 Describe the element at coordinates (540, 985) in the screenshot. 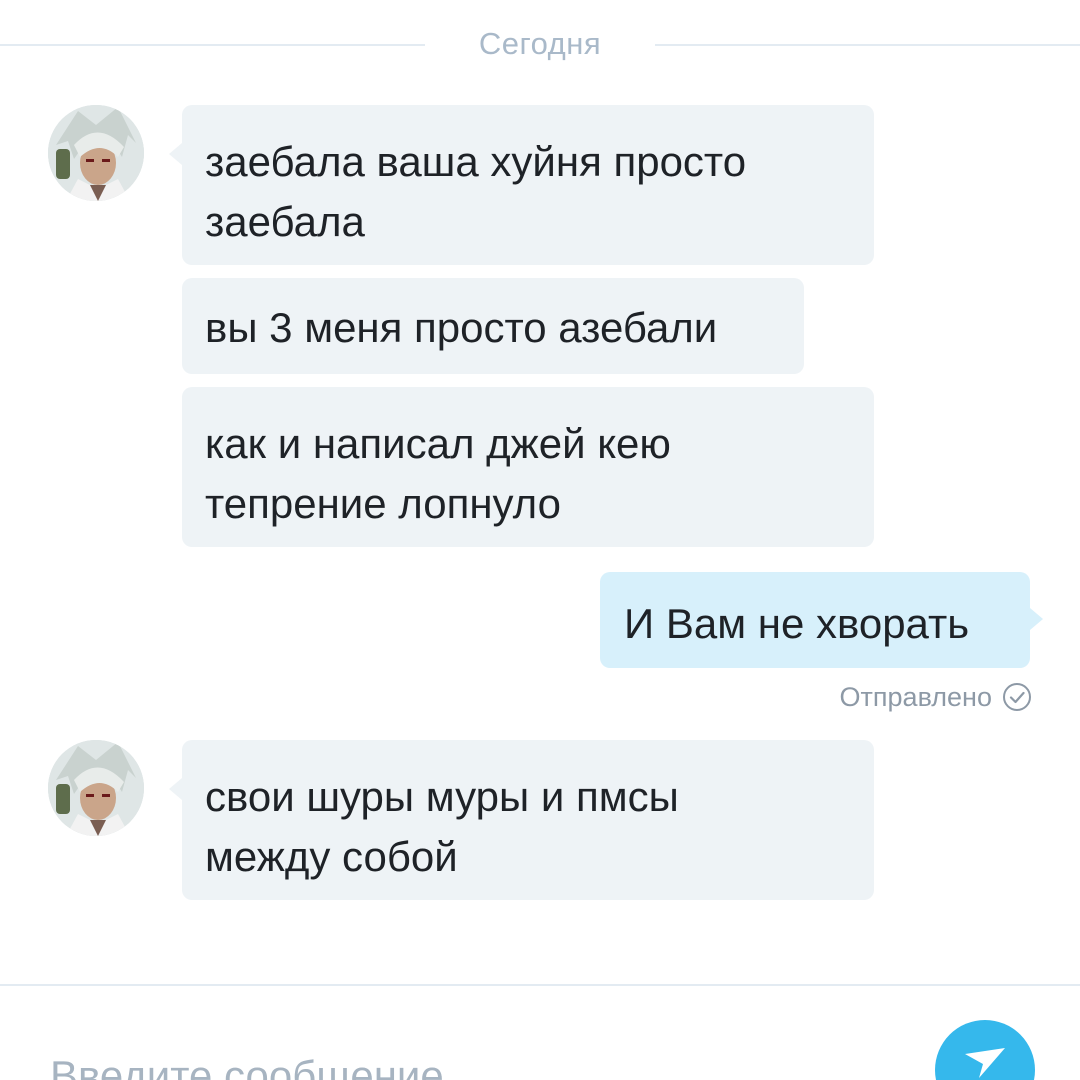

I see `composer-separator` at that location.